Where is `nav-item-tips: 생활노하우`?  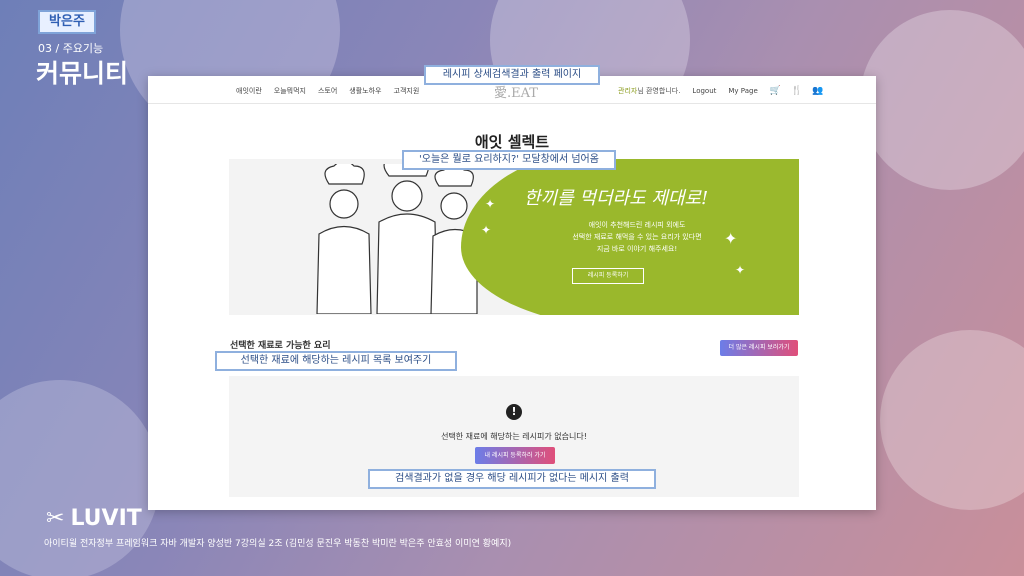
nav-item-tips: 생활노하우 is located at coordinates (365, 91).